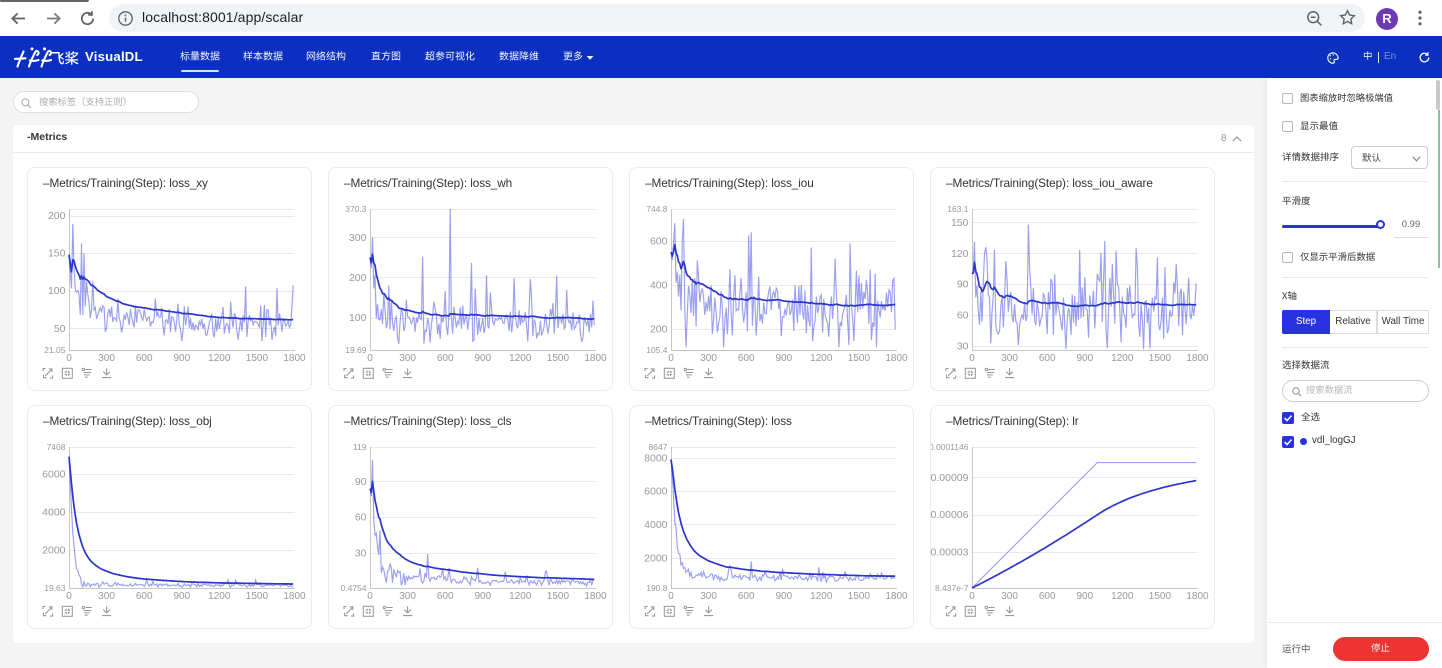 The height and width of the screenshot is (668, 1442). I want to click on svg-text: 21.05, so click(55, 350).